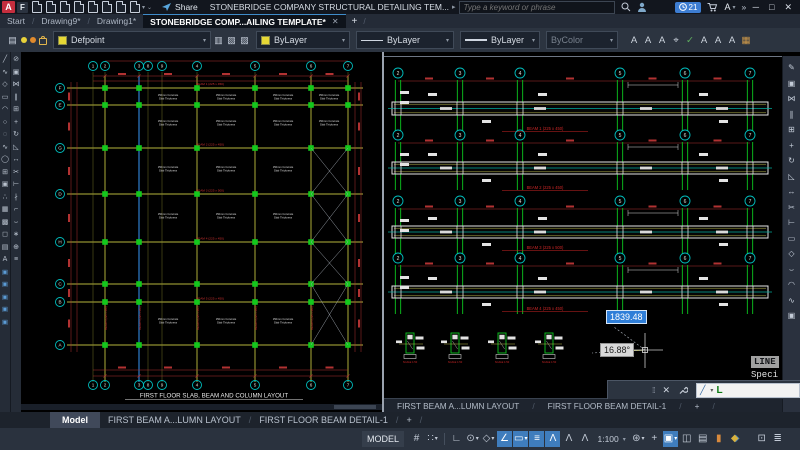 Image resolution: width=800 pixels, height=450 pixels. What do you see at coordinates (536, 7) in the screenshot?
I see `search-input` at bounding box center [536, 7].